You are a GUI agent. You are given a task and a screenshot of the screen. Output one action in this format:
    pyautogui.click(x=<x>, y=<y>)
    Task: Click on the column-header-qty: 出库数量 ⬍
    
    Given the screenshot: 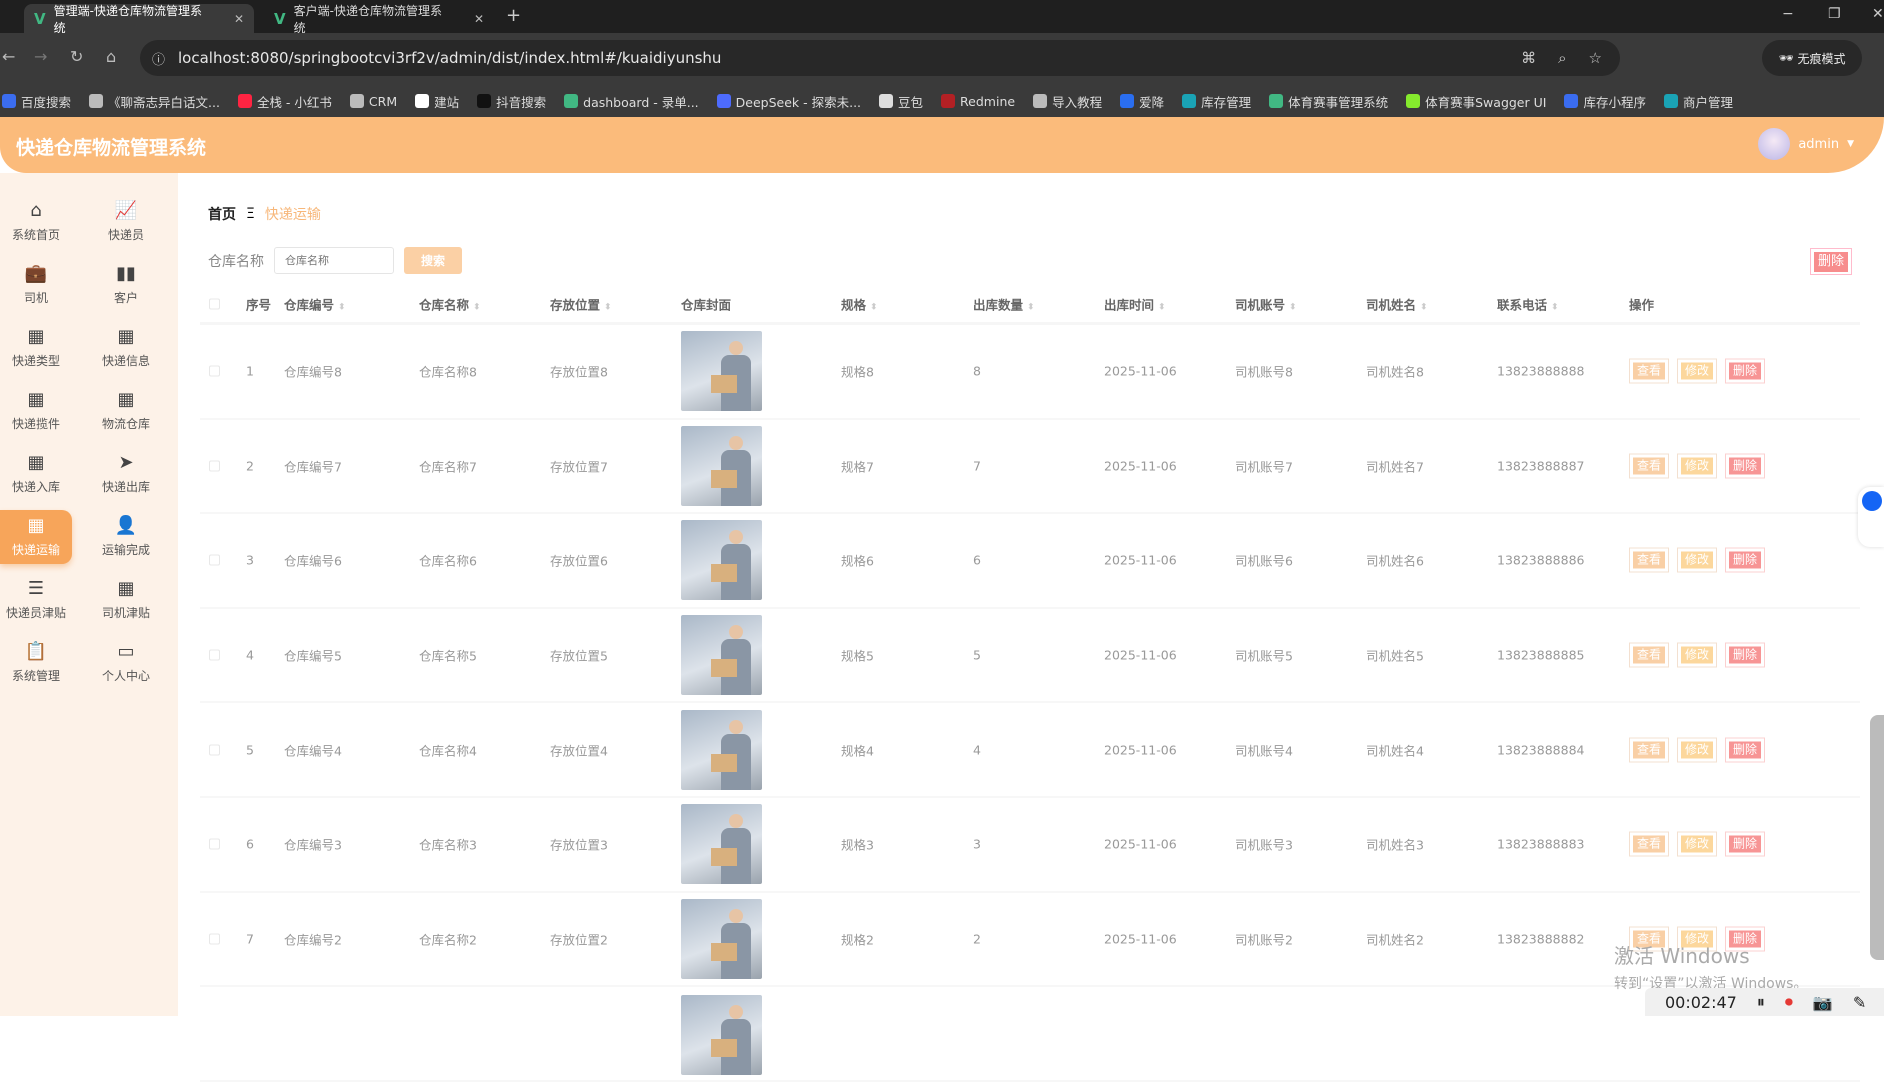 What is the action you would take?
    pyautogui.click(x=1004, y=303)
    